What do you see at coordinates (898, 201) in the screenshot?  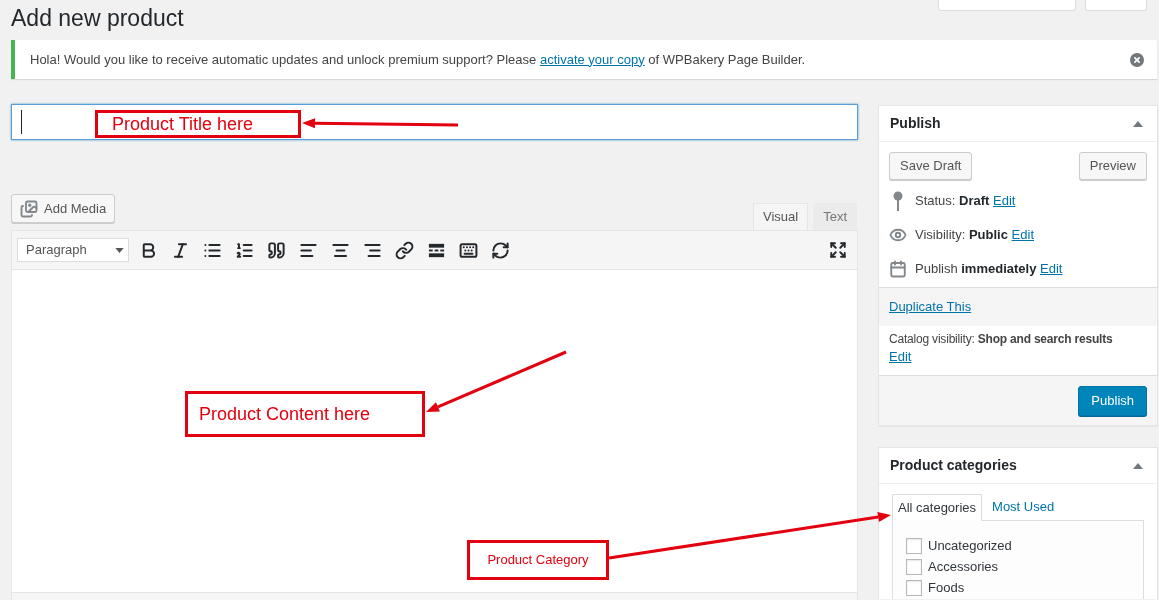 I see `pin-icon` at bounding box center [898, 201].